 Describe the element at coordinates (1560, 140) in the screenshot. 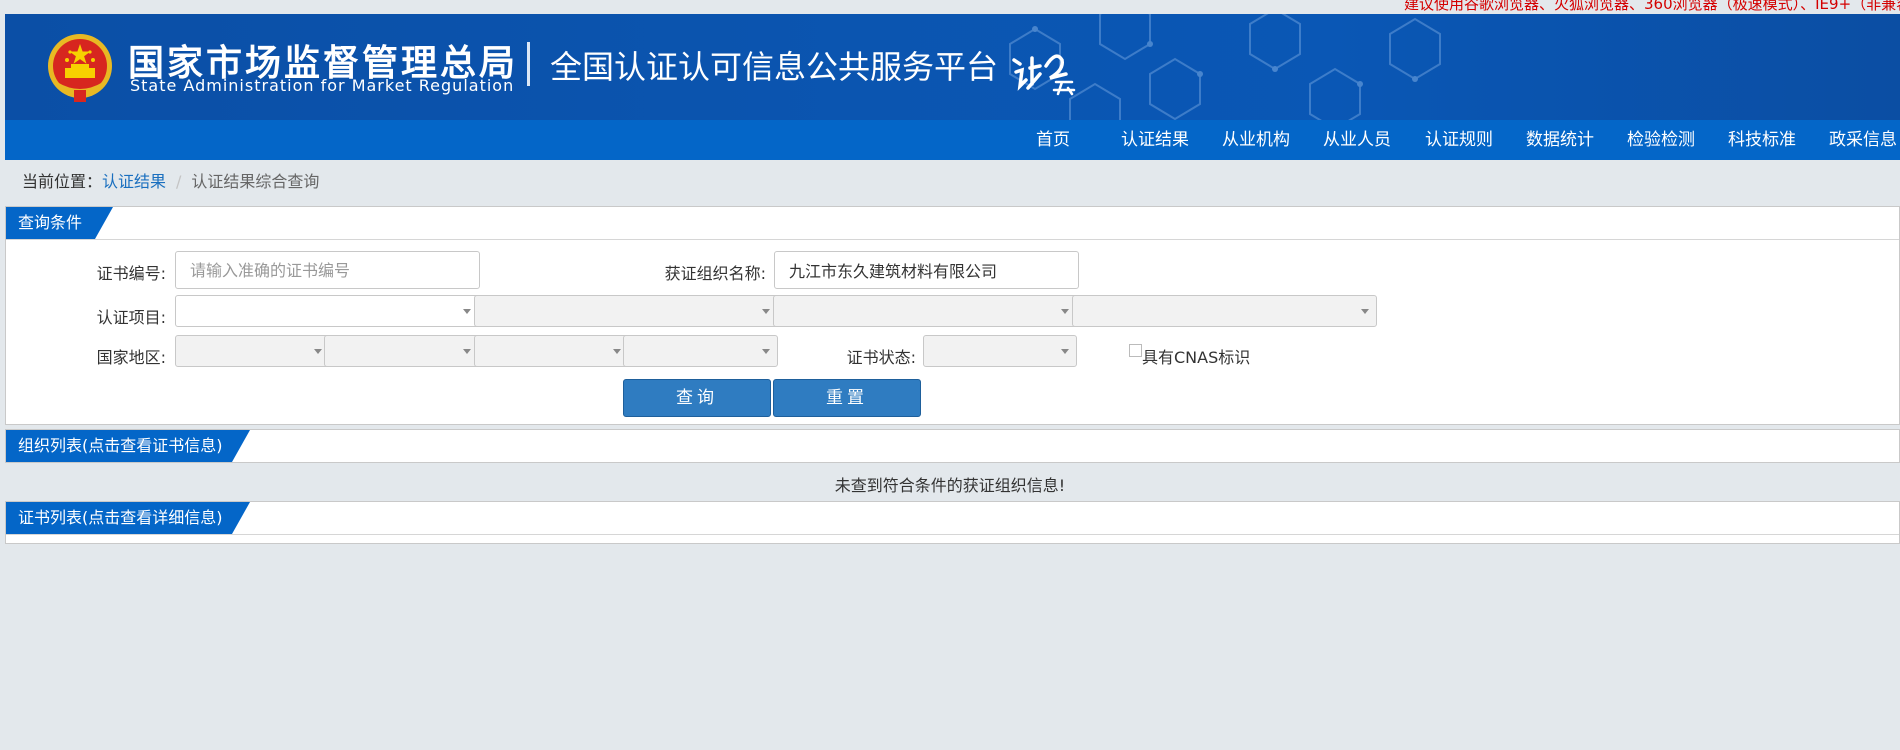

I see `nav-statistics: 数据统计` at that location.